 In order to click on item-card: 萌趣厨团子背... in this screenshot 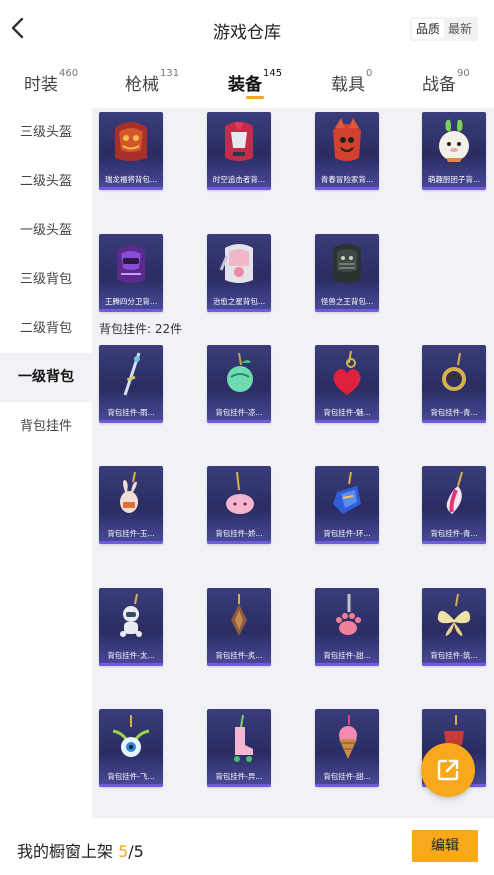, I will do `click(454, 151)`.